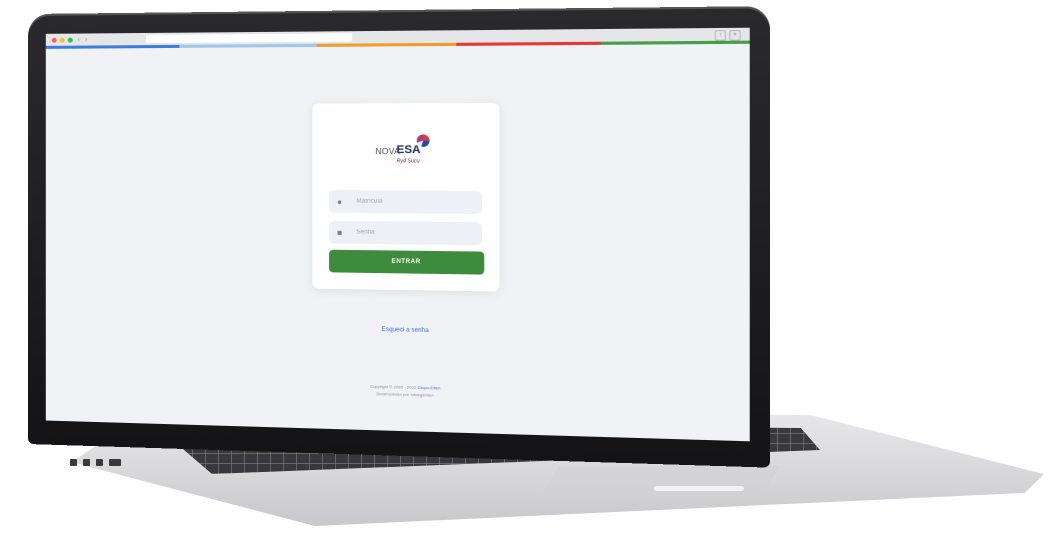 The image size is (1051, 535). I want to click on chevron-left-icon: ‹, so click(79, 39).